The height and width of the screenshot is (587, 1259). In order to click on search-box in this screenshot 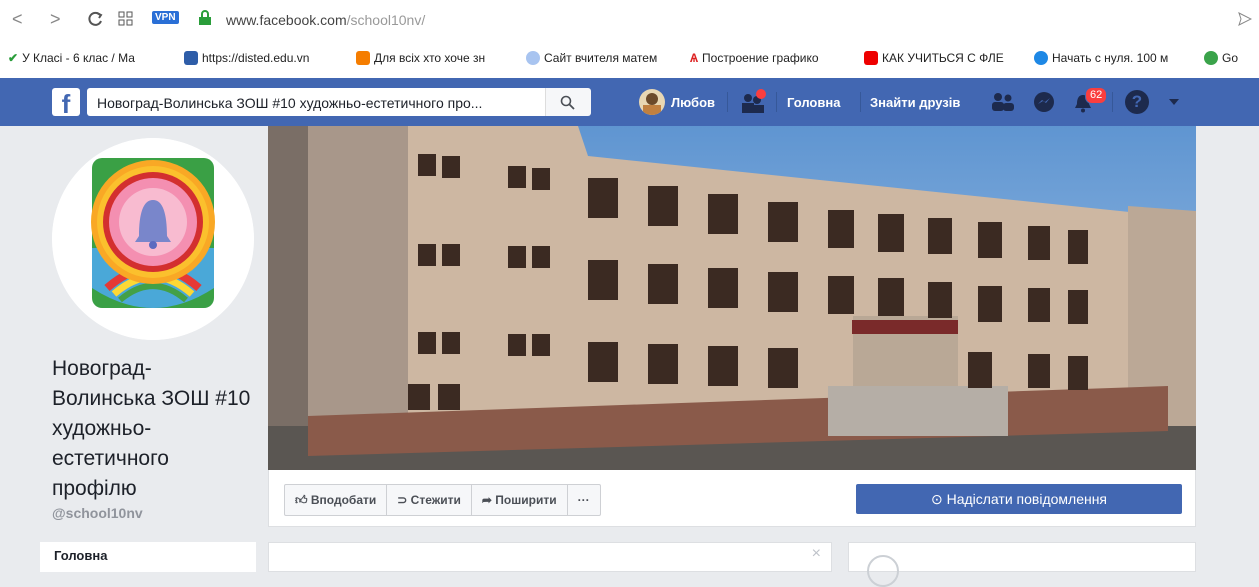, I will do `click(338, 103)`.